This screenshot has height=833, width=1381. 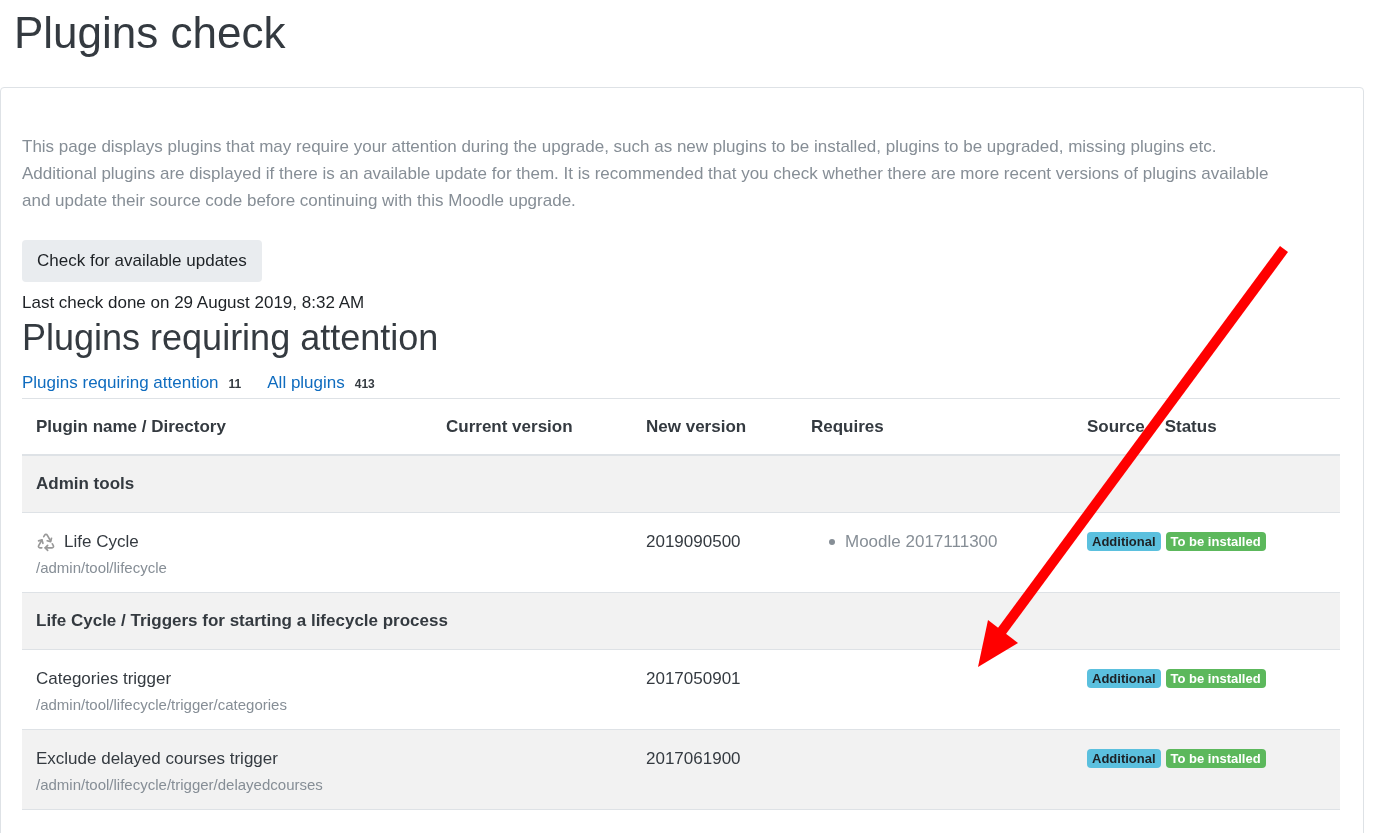 What do you see at coordinates (306, 383) in the screenshot?
I see `filter-link: All plugins` at bounding box center [306, 383].